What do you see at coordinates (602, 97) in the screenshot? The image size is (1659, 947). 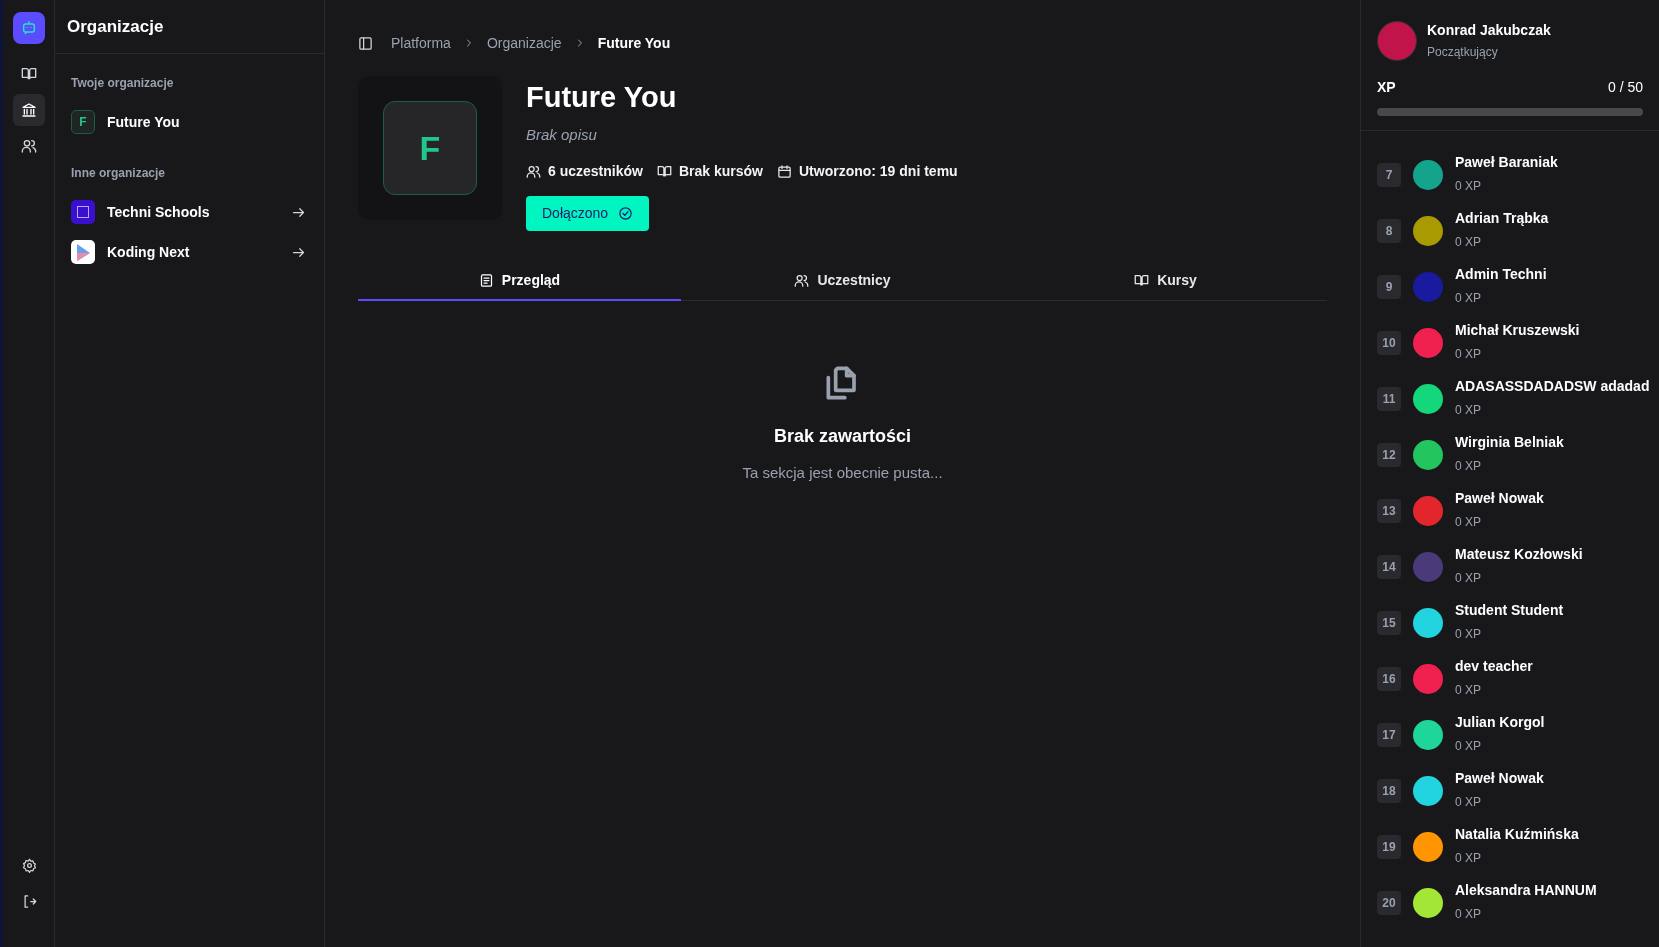 I see `organization-name: Future You` at bounding box center [602, 97].